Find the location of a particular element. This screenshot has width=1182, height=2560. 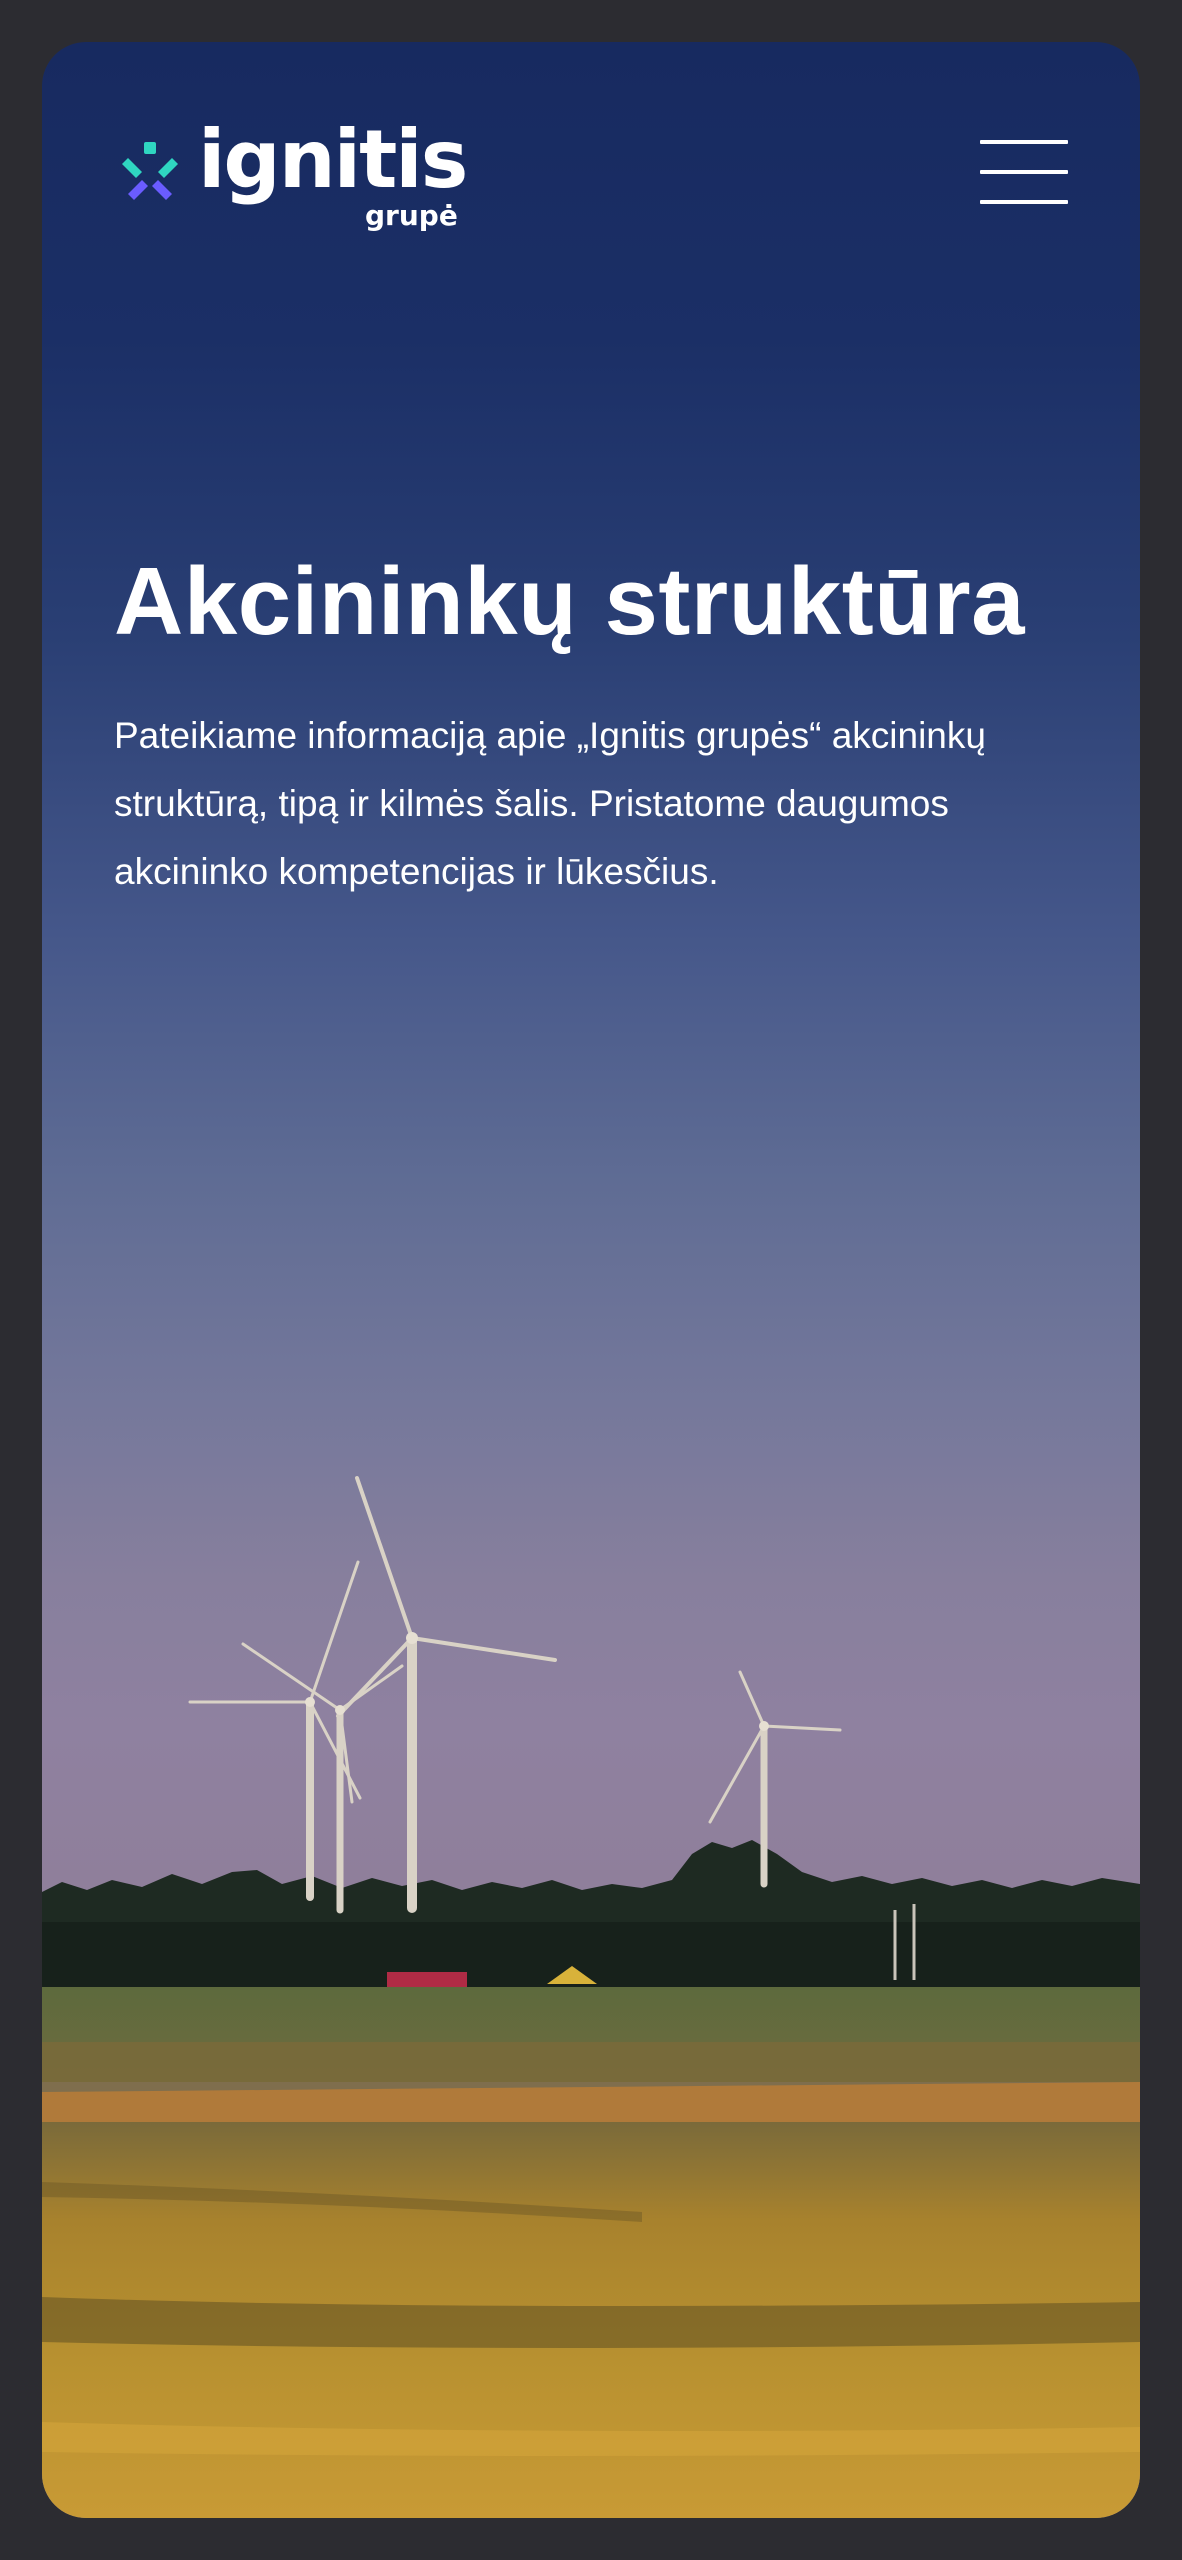

logo-wordmark: ignitis is located at coordinates (333, 159).